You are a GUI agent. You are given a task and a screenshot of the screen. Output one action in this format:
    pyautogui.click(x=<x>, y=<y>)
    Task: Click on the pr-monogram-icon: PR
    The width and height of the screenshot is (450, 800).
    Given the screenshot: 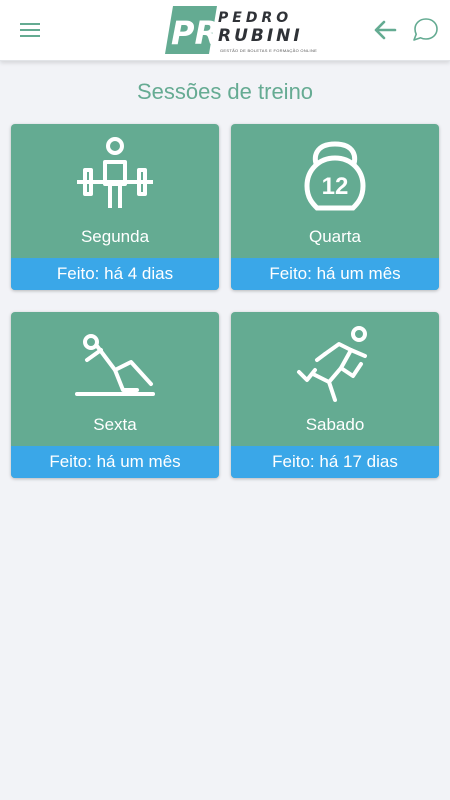 What is the action you would take?
    pyautogui.click(x=192, y=30)
    